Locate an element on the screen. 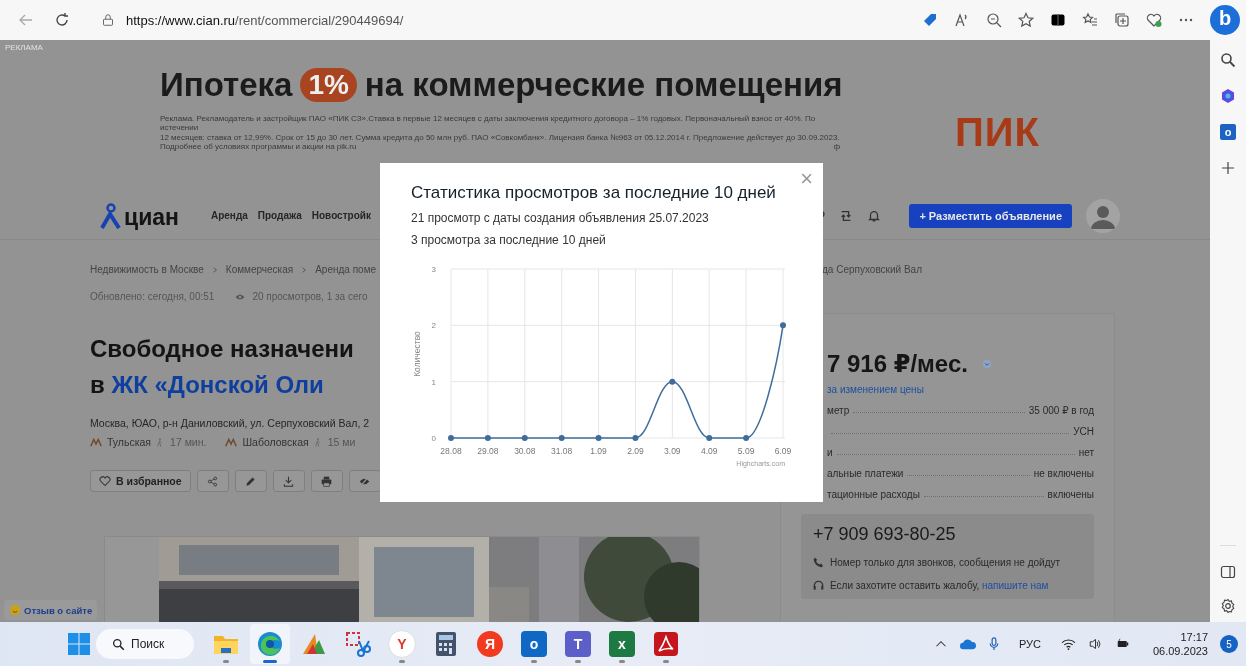 This screenshot has width=1246, height=666. ad-disclaimer: 12 месяцев: ставка от 12,99%. Срок от 15 до 30 лет. Сумма кредита до 50 млн руб. ПАО «Совкомбанк». Лицензия банка №963 от 05.12.2014 г. Предложение действует до 30.09.2023. is located at coordinates (500, 137).